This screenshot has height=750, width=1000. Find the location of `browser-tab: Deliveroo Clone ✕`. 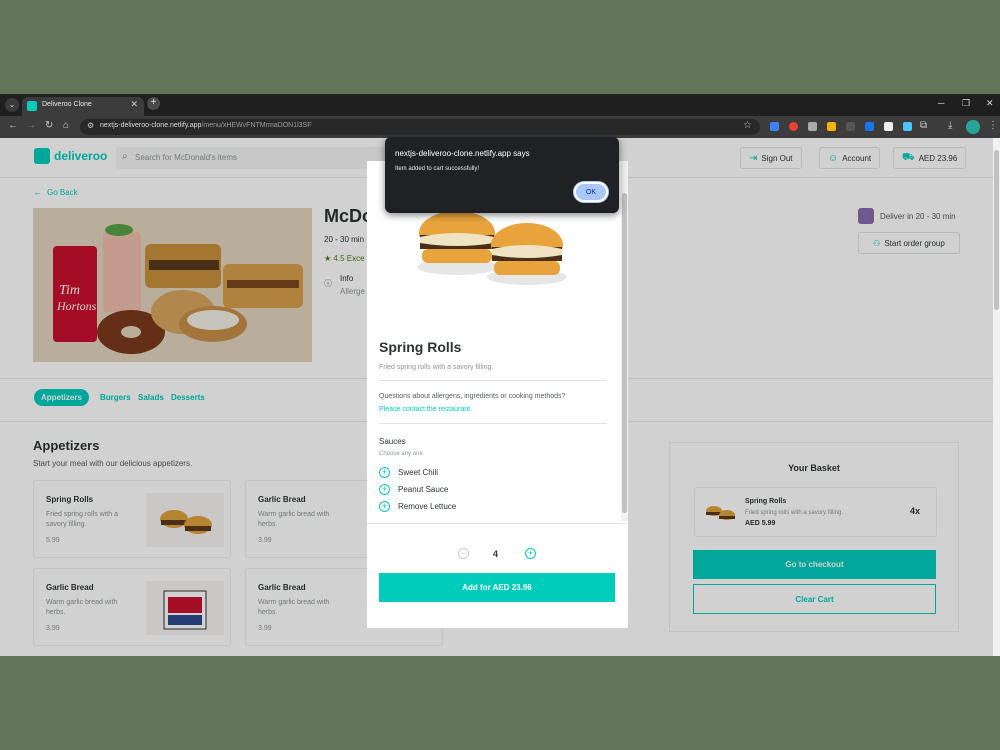

browser-tab: Deliveroo Clone ✕ is located at coordinates (83, 106).